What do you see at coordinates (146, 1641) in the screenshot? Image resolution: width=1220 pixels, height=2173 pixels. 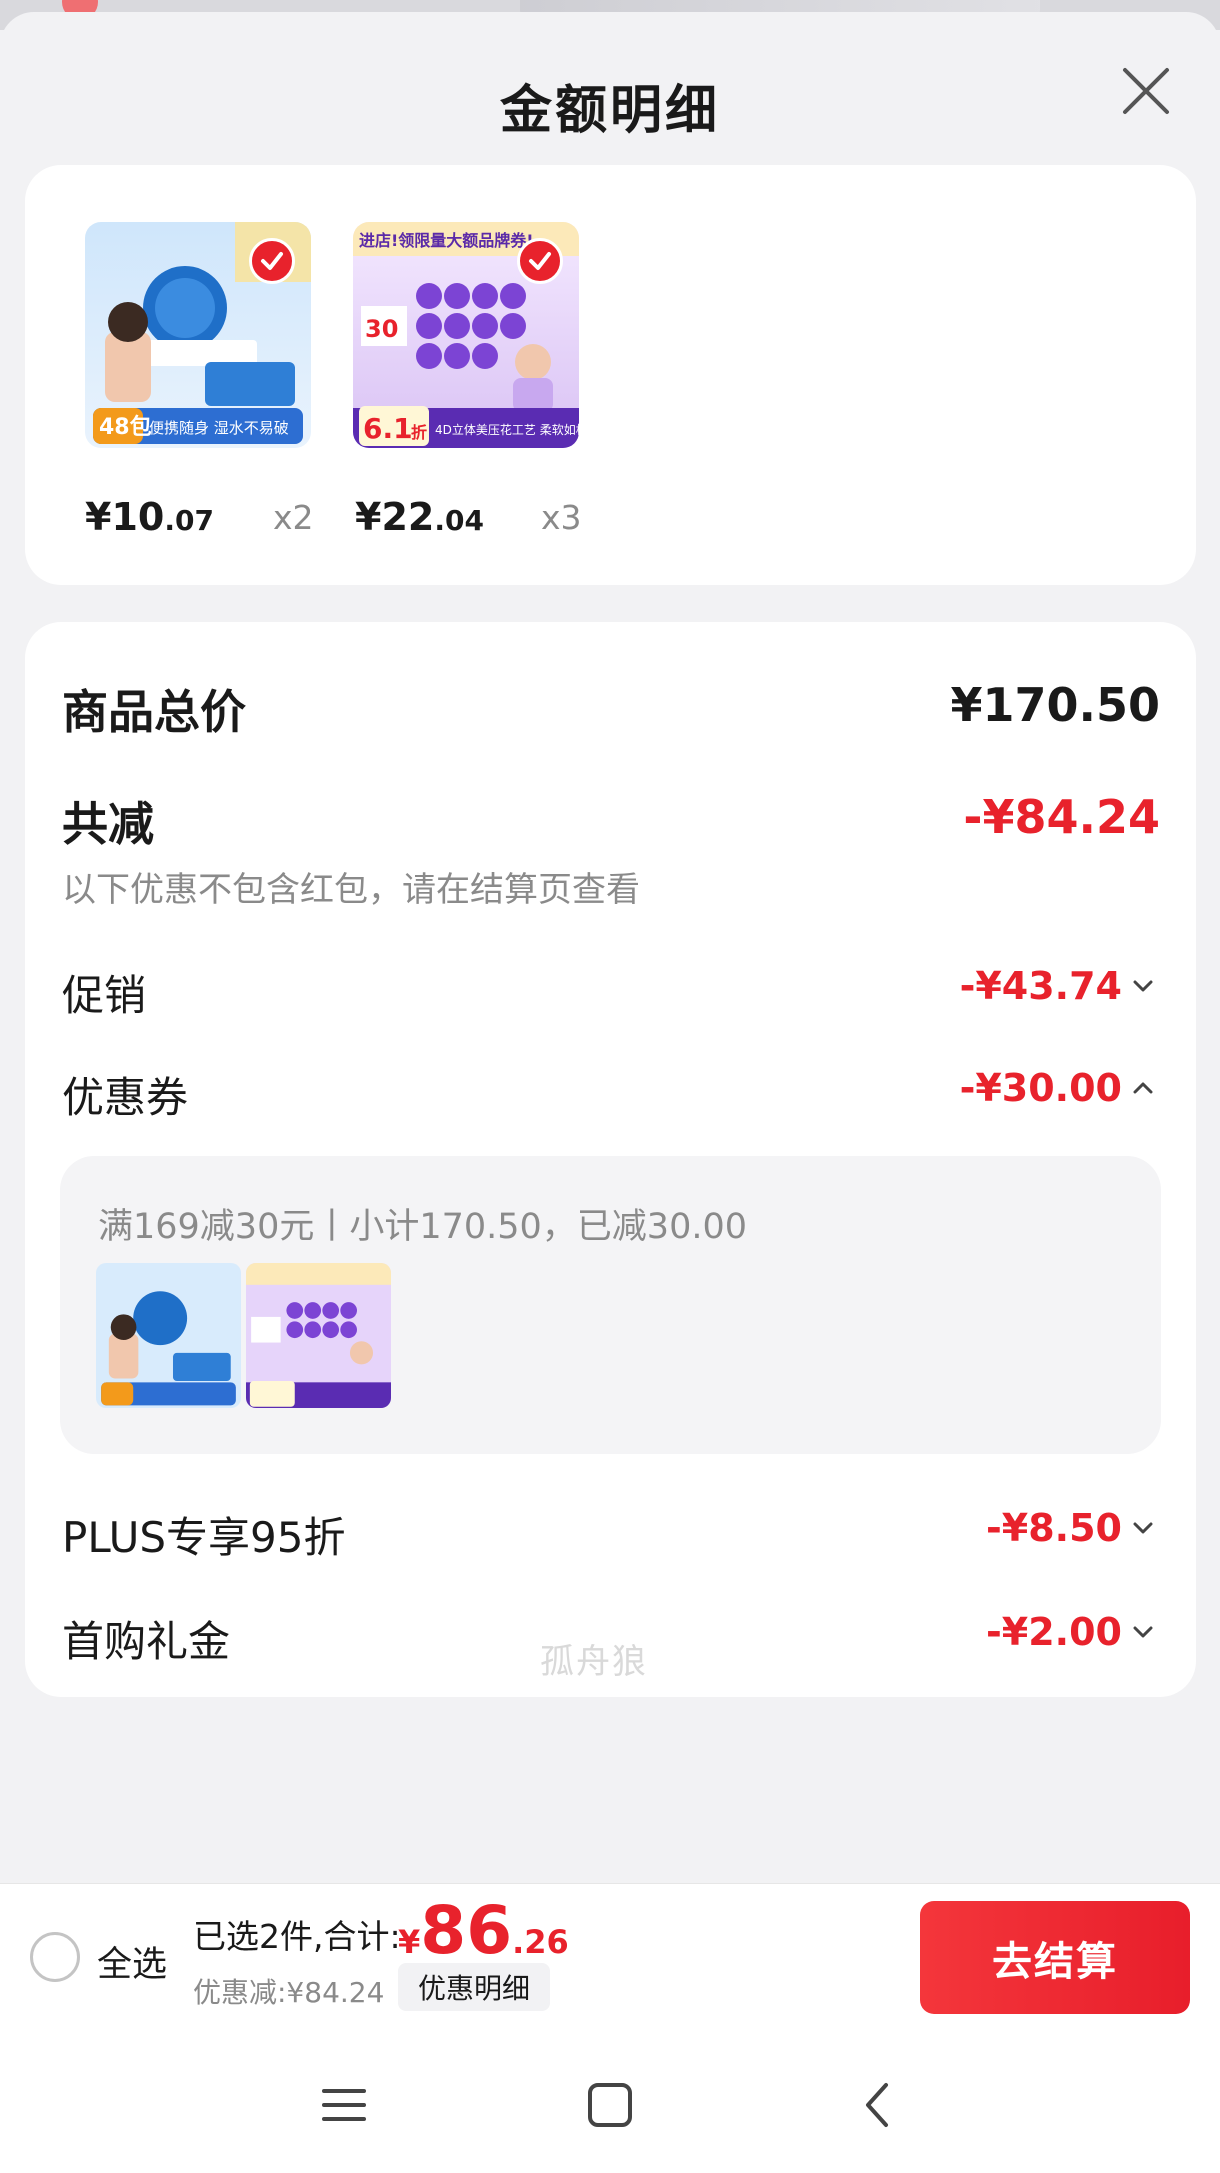 I see `first-purchase-label: 首购礼金` at bounding box center [146, 1641].